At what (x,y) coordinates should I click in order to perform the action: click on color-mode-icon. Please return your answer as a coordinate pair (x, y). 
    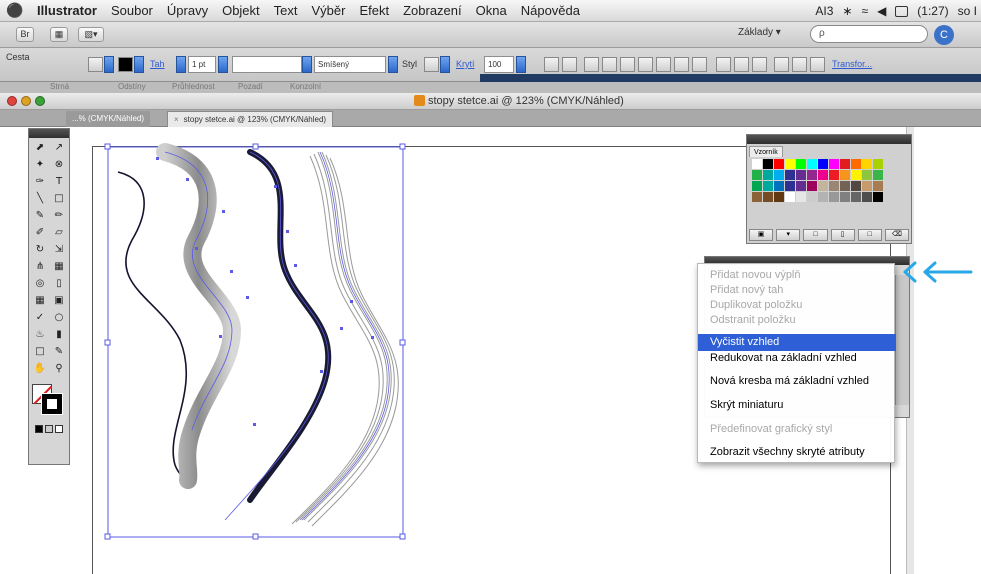
    Looking at the image, I should click on (39, 429).